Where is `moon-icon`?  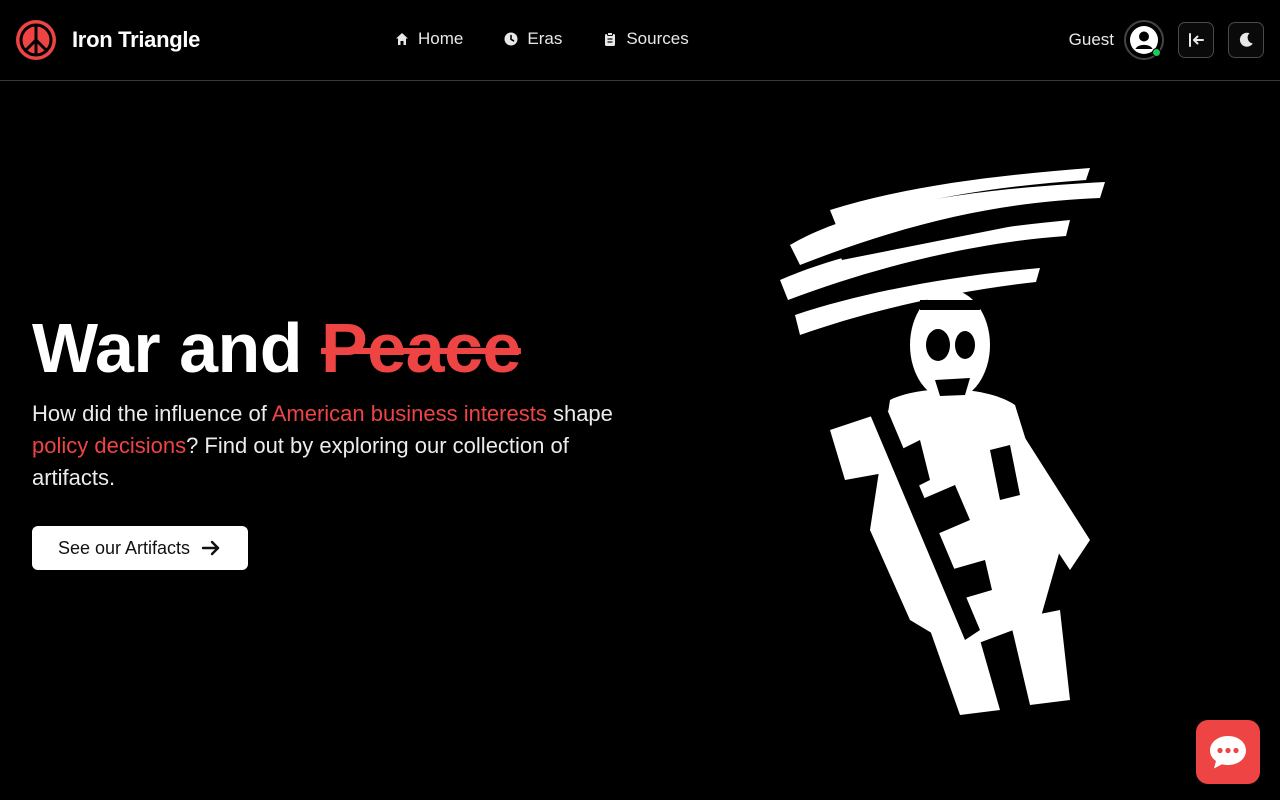
moon-icon is located at coordinates (1246, 39).